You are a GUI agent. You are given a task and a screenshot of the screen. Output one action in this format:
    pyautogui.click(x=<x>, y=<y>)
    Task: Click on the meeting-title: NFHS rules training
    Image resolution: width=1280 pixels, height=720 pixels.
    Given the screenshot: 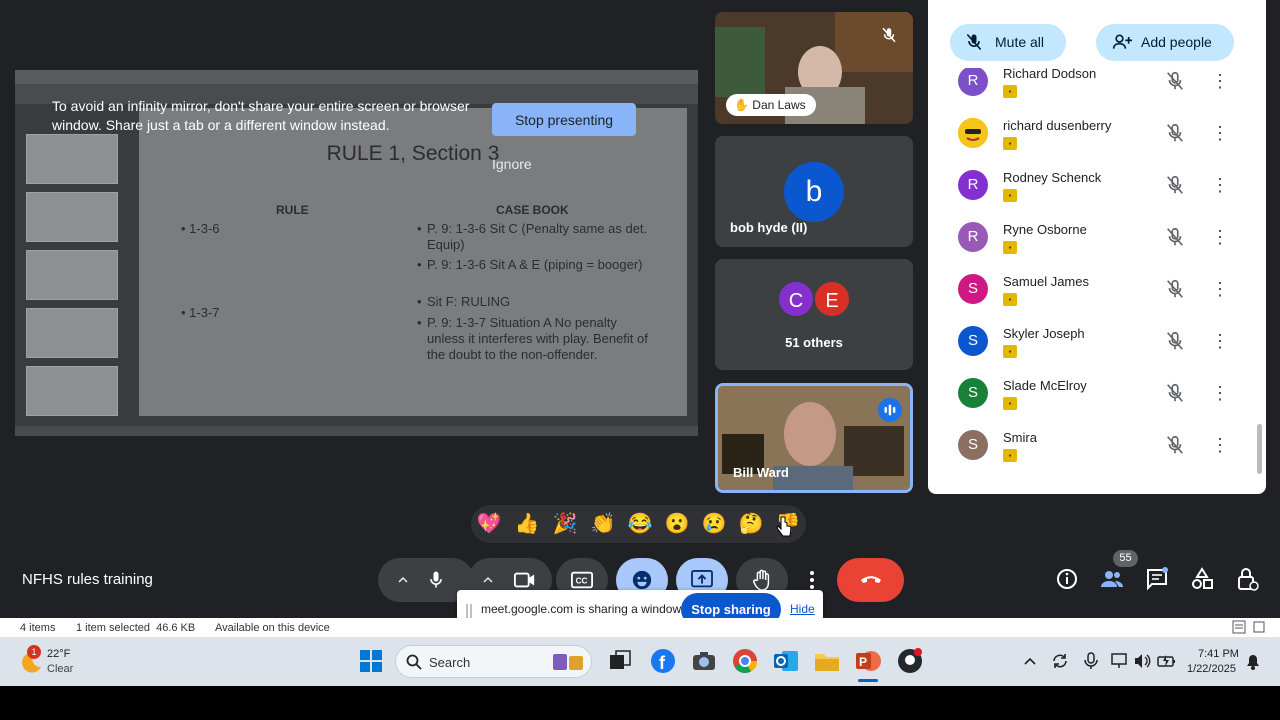 What is the action you would take?
    pyautogui.click(x=87, y=579)
    